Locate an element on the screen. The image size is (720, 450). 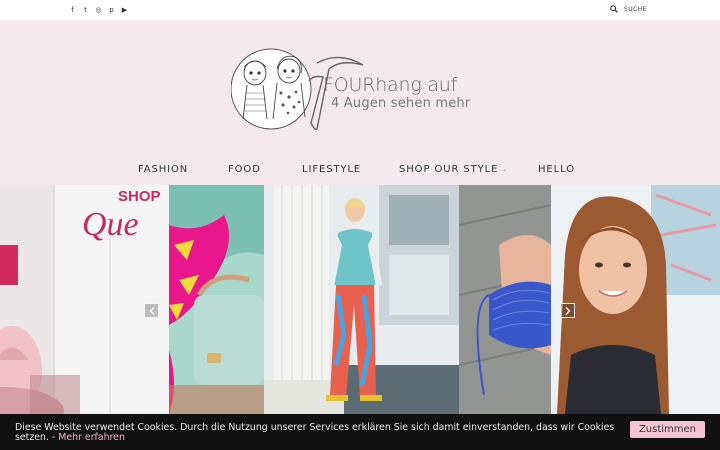
top-bar: f t ◎ p ▶ SUCHE is located at coordinates (360, 10).